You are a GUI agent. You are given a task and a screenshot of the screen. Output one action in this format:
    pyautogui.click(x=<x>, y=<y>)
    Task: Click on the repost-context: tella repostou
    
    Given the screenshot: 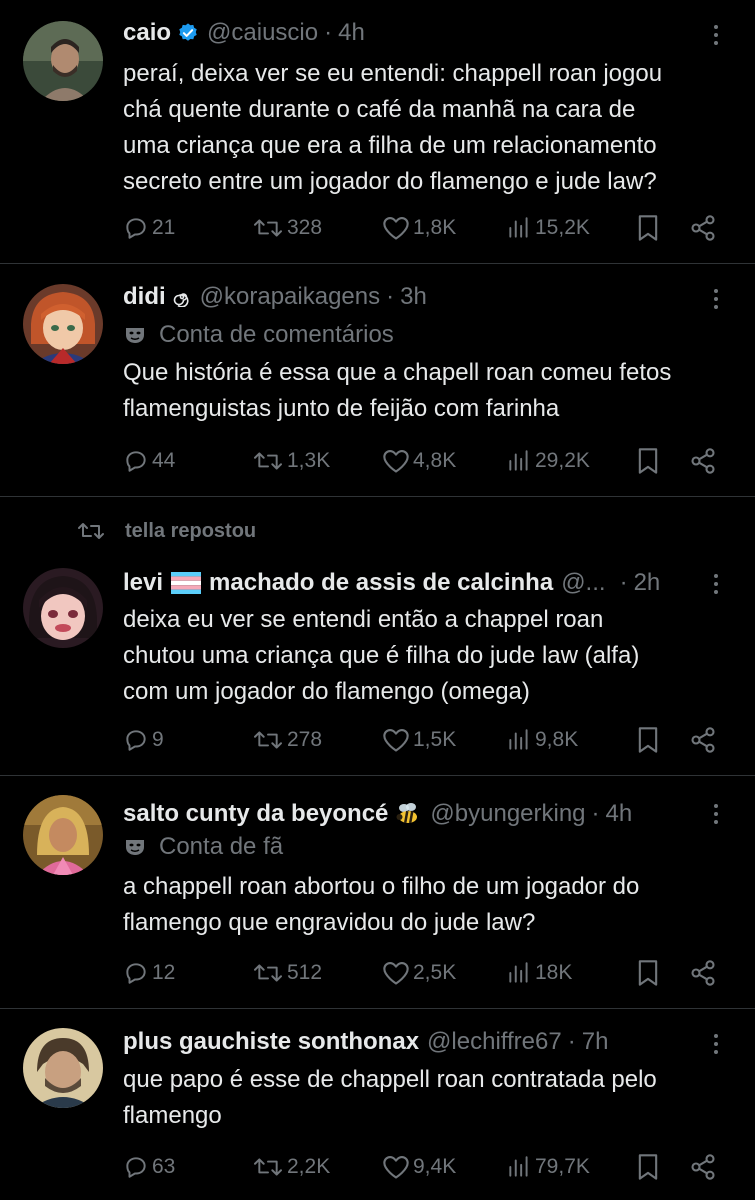 What is the action you would take?
    pyautogui.click(x=166, y=531)
    